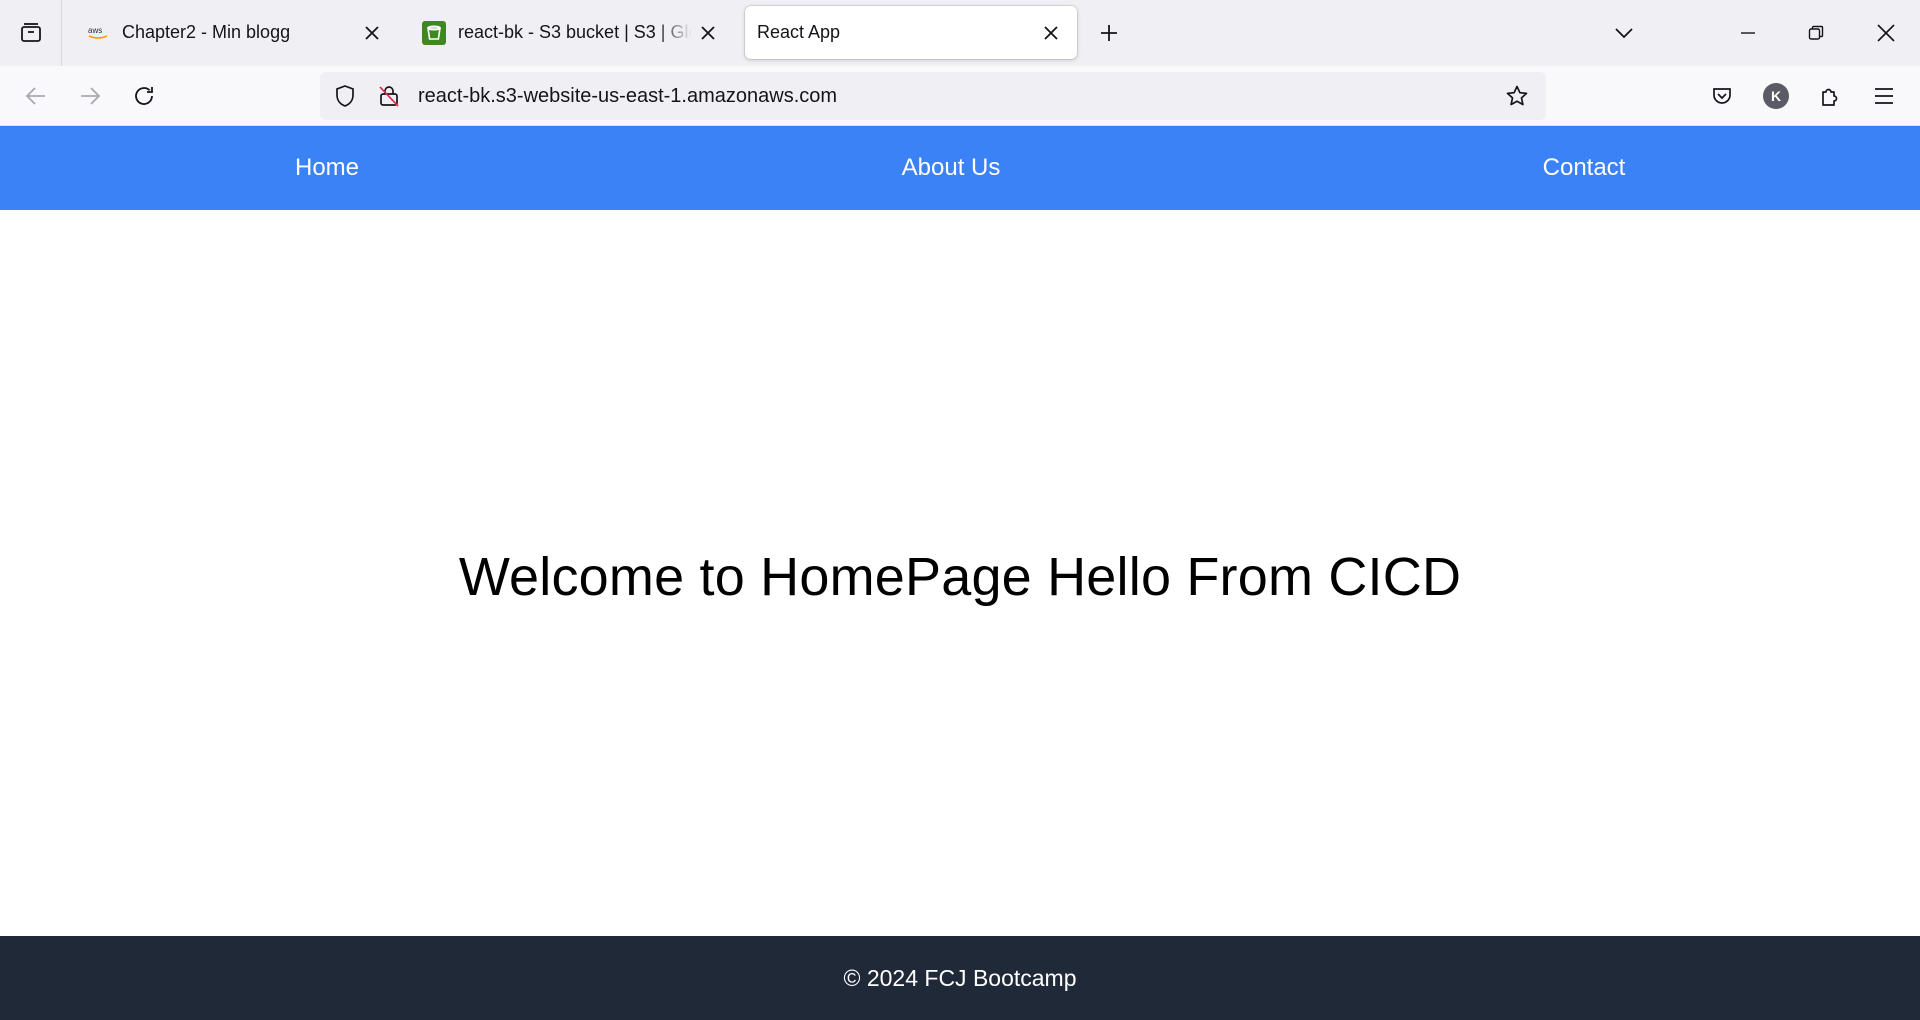 Image resolution: width=1920 pixels, height=1020 pixels. I want to click on forward-button, so click(90, 96).